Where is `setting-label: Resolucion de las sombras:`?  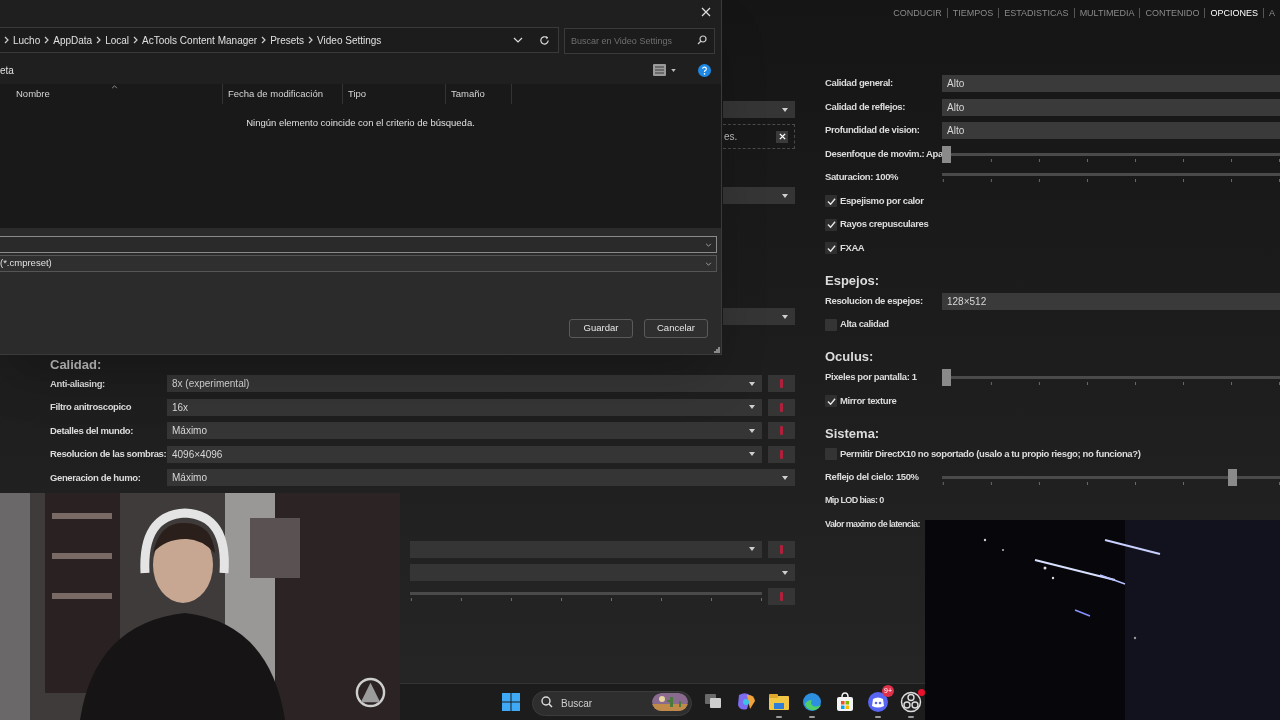 setting-label: Resolucion de las sombras: is located at coordinates (108, 454).